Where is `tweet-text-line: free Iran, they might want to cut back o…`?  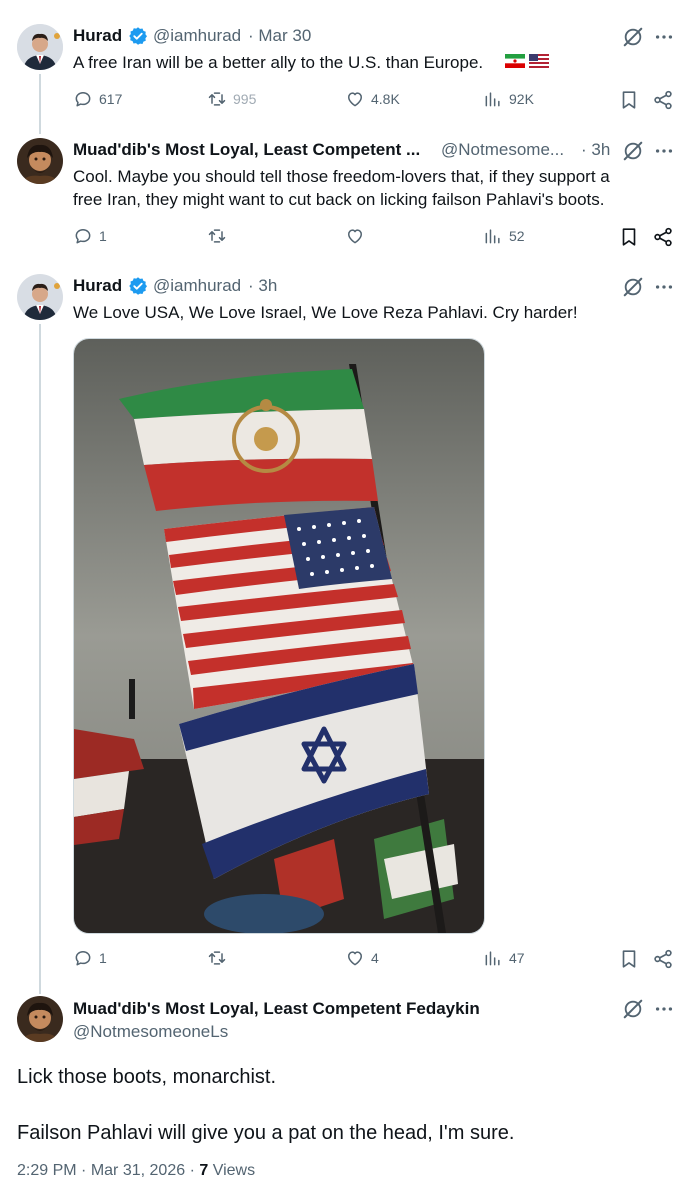
tweet-text-line: free Iran, they might want to cut back o… is located at coordinates (339, 199).